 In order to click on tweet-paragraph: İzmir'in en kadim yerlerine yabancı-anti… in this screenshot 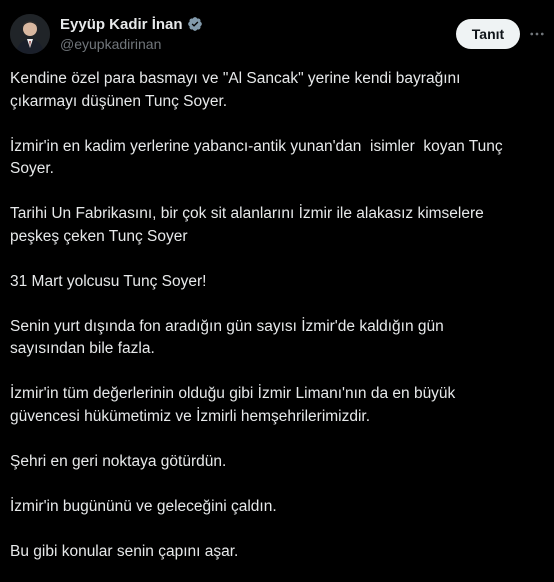, I will do `click(256, 157)`.